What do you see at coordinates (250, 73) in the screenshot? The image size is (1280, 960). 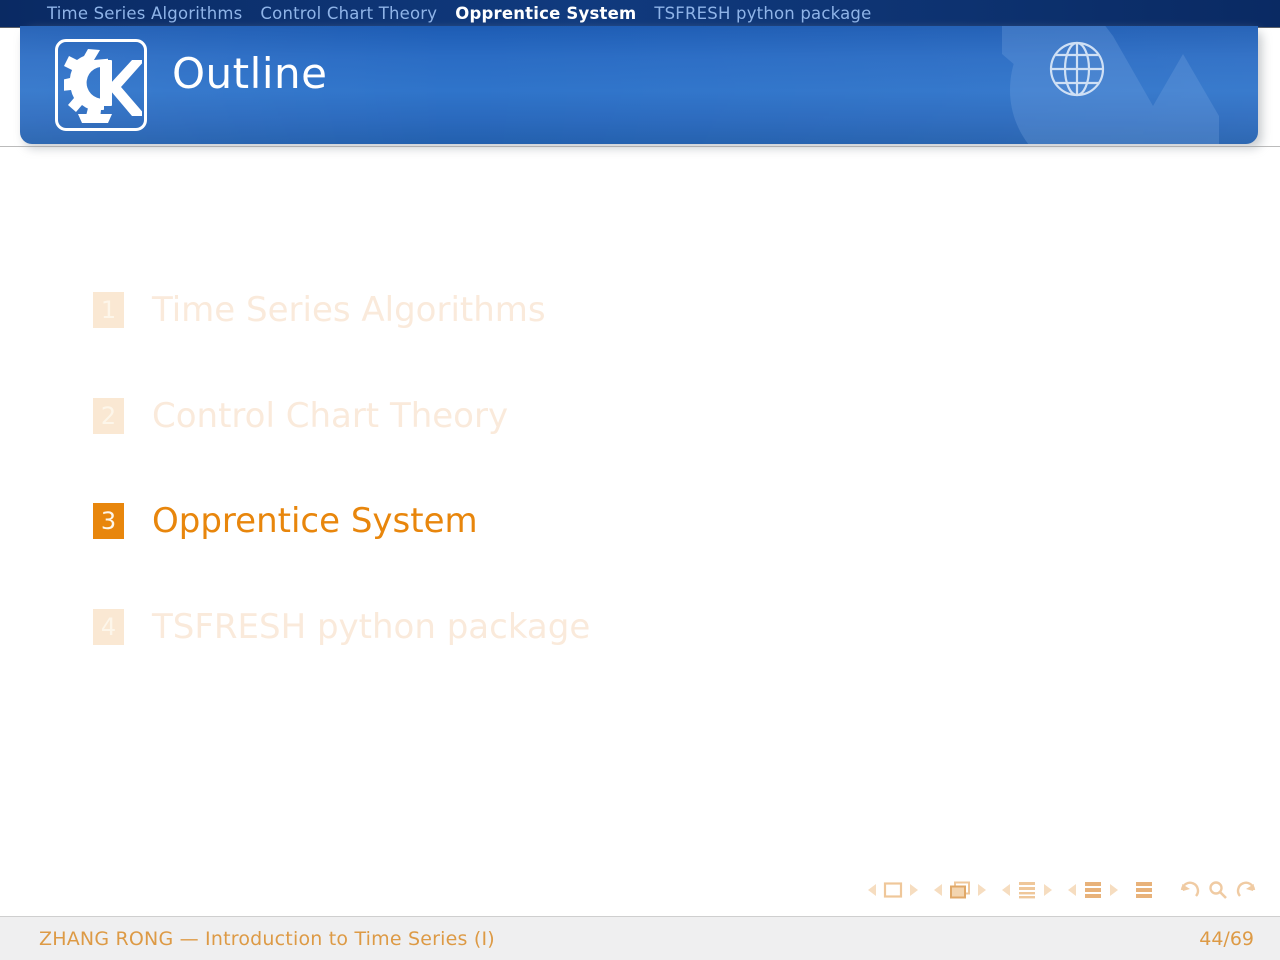 I see `page-title: Outline` at bounding box center [250, 73].